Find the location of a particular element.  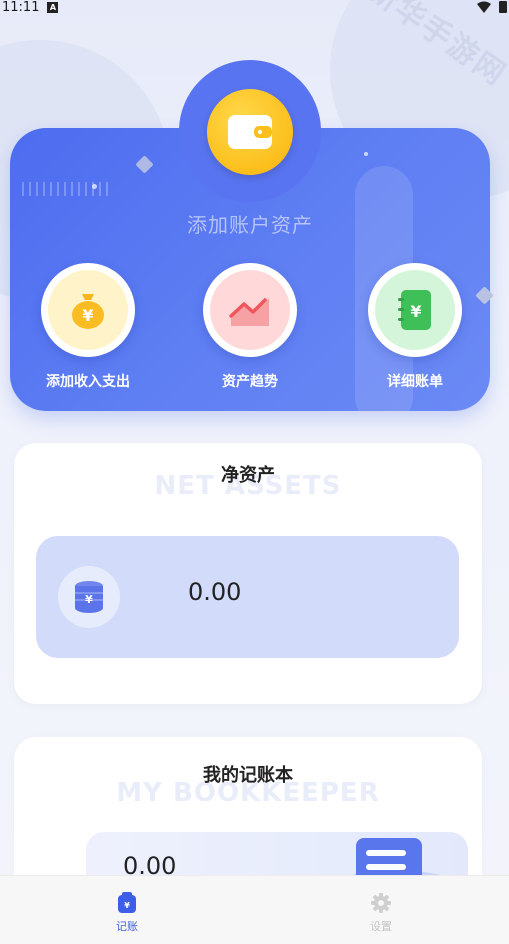

wallet-icon is located at coordinates (250, 132).